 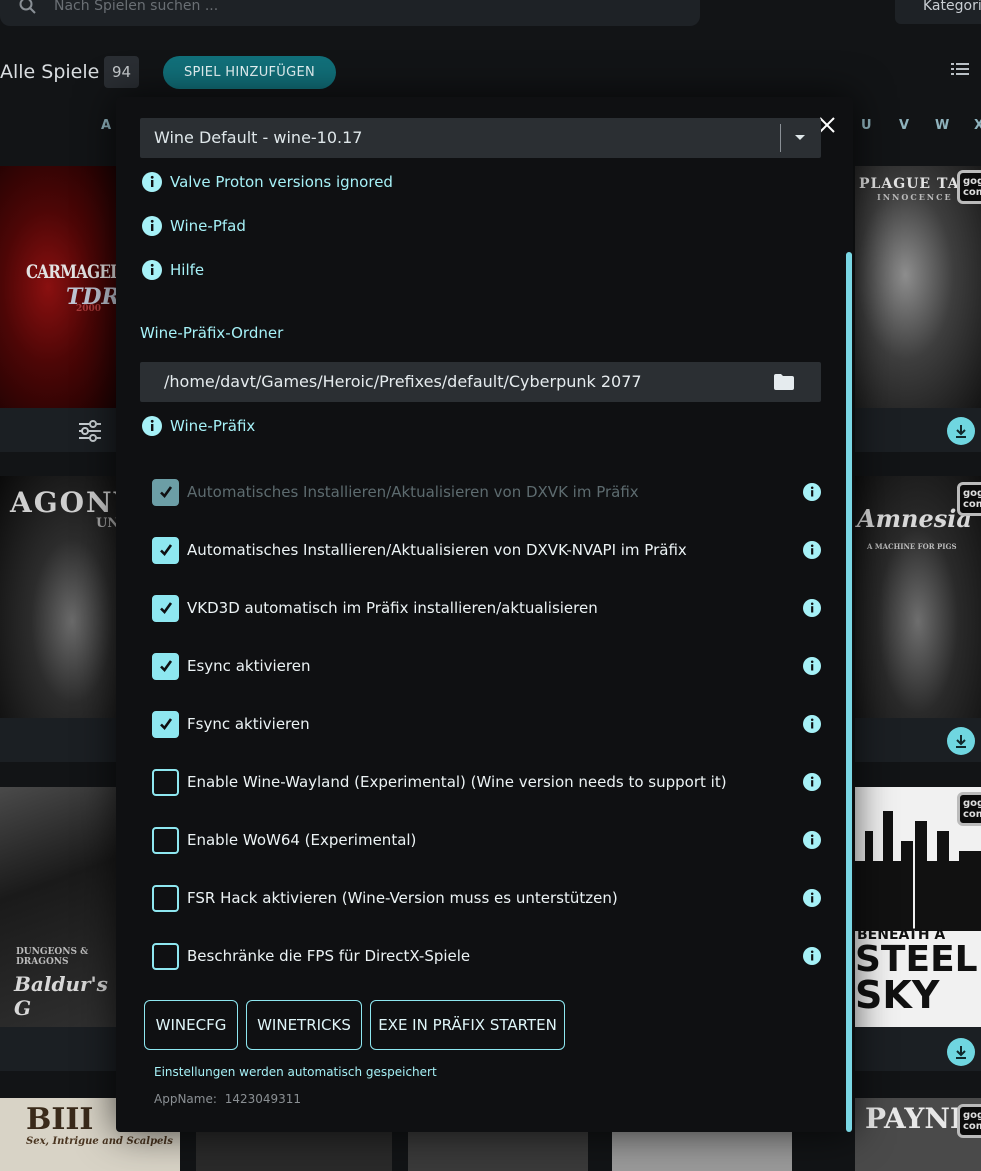 I want to click on option-esync: Esync aktivieren, so click(x=487, y=666).